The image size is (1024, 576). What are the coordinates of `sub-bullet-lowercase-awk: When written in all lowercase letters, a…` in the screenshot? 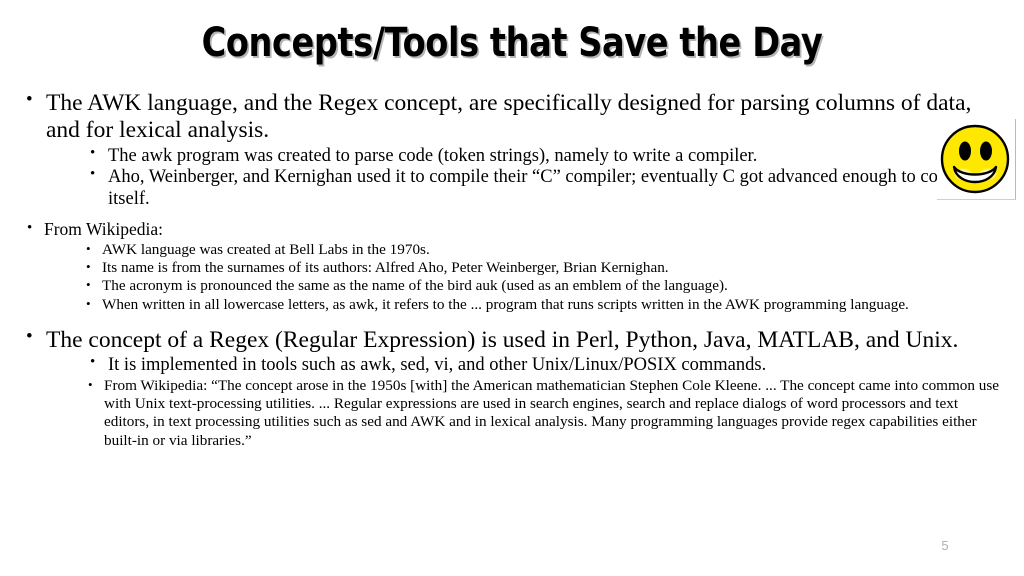 It's located at (541, 305).